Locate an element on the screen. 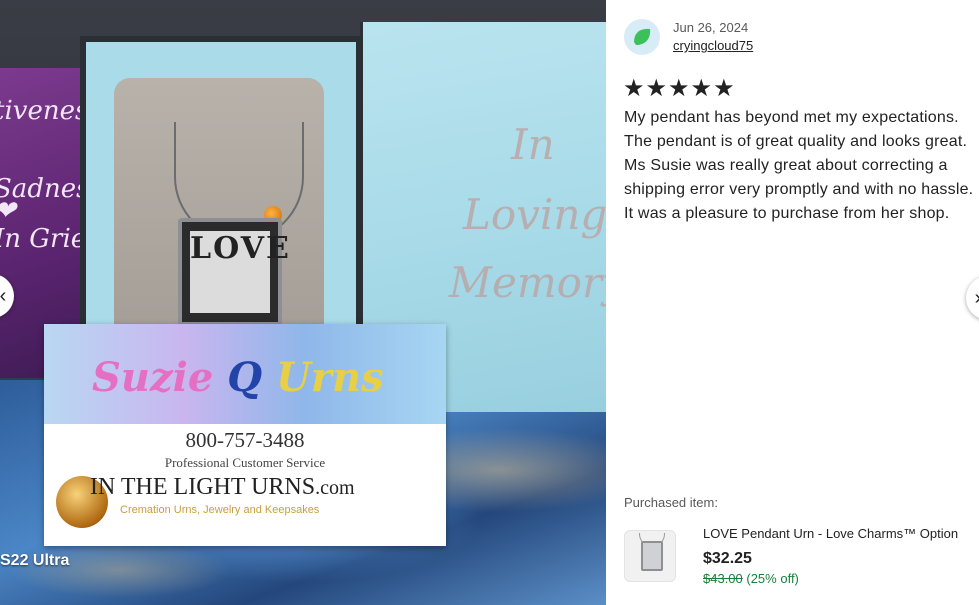 This screenshot has width=979, height=605. discount-percent: (25% off) is located at coordinates (770, 578).